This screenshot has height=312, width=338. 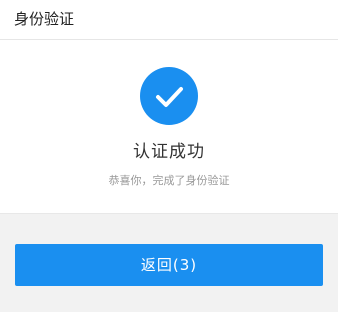 I want to click on back-button: 返回(3), so click(x=169, y=265).